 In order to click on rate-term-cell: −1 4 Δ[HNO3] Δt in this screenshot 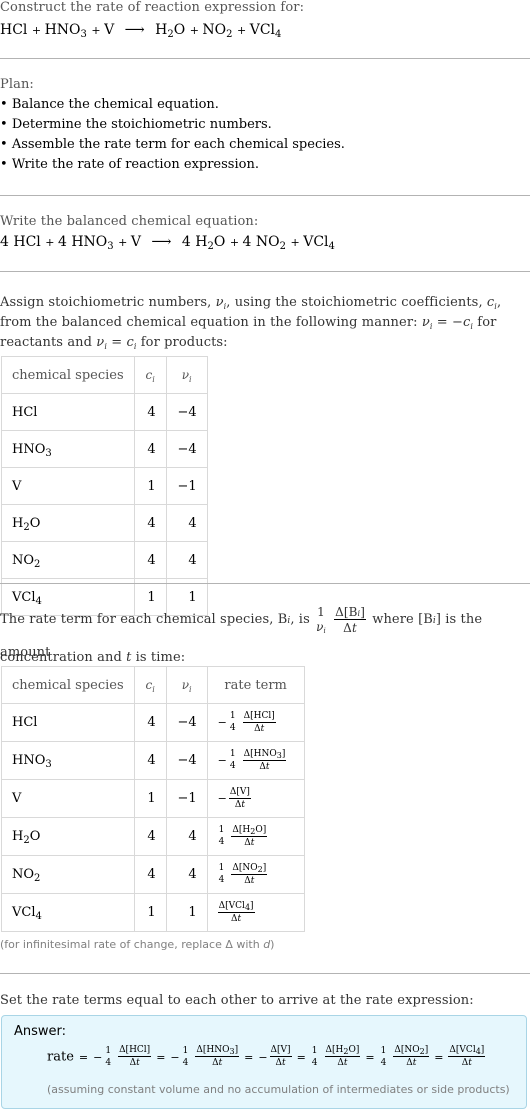, I will do `click(255, 760)`.